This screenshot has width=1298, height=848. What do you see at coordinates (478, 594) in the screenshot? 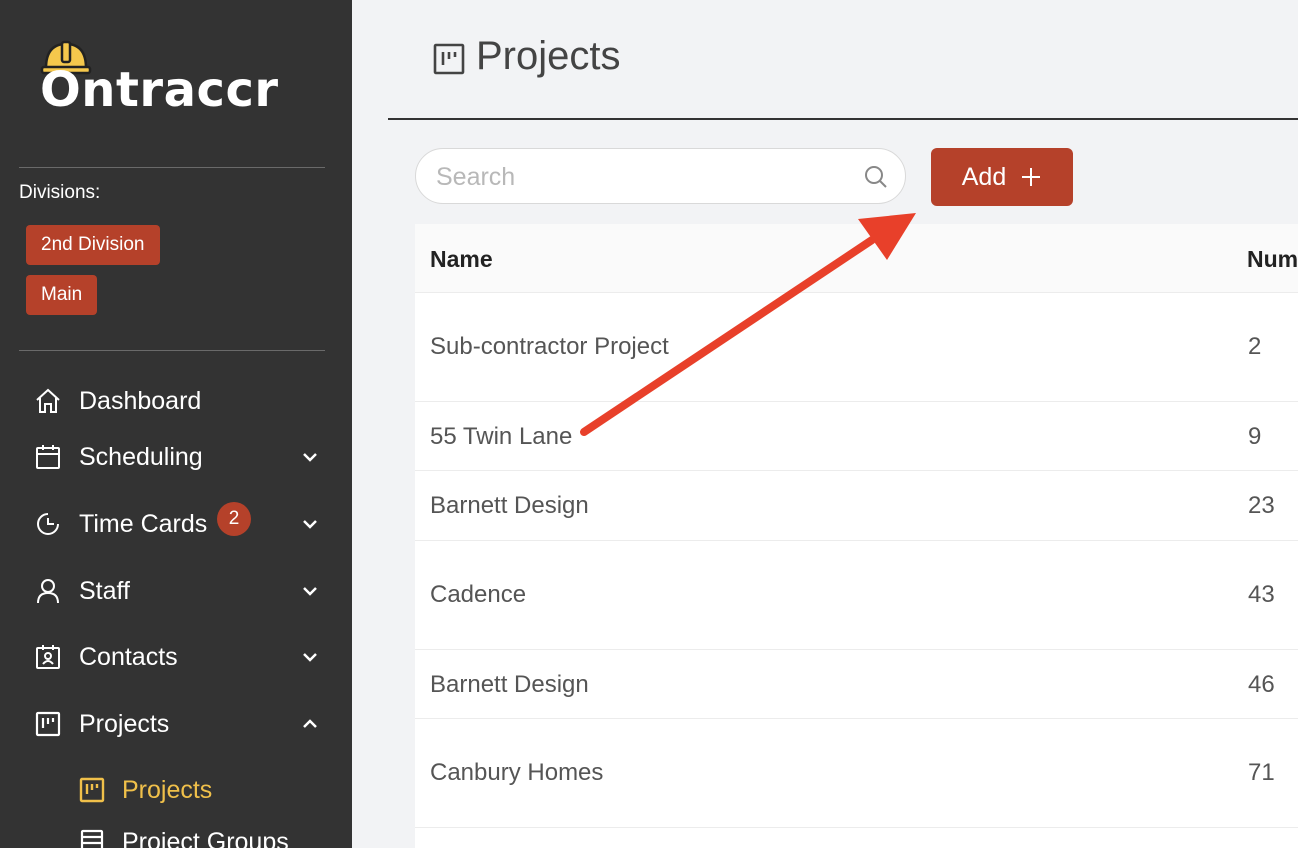
I see `cell-name: Cadence` at bounding box center [478, 594].